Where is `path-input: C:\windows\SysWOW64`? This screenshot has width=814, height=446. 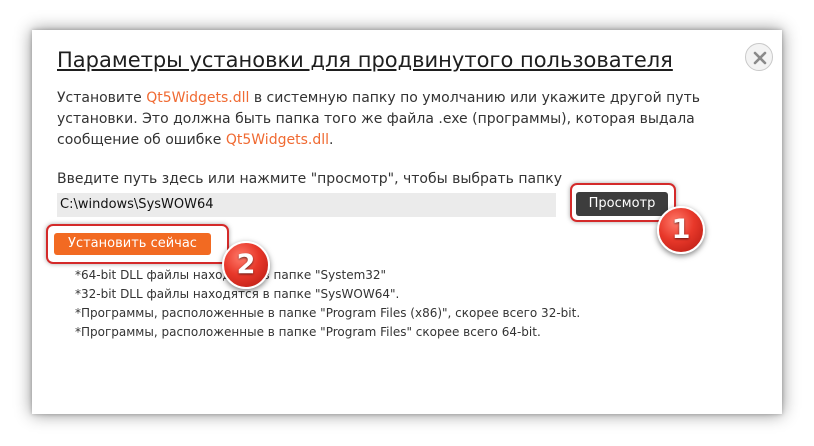
path-input: C:\windows\SysWOW64 is located at coordinates (306, 205).